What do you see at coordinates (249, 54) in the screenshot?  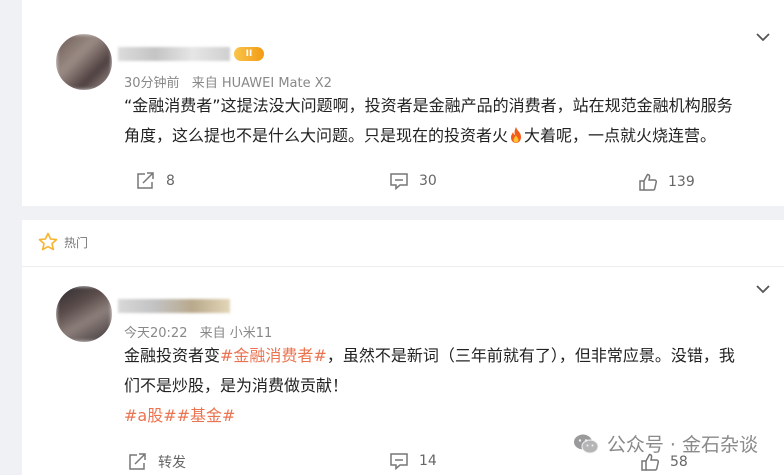 I see `user-badge: II` at bounding box center [249, 54].